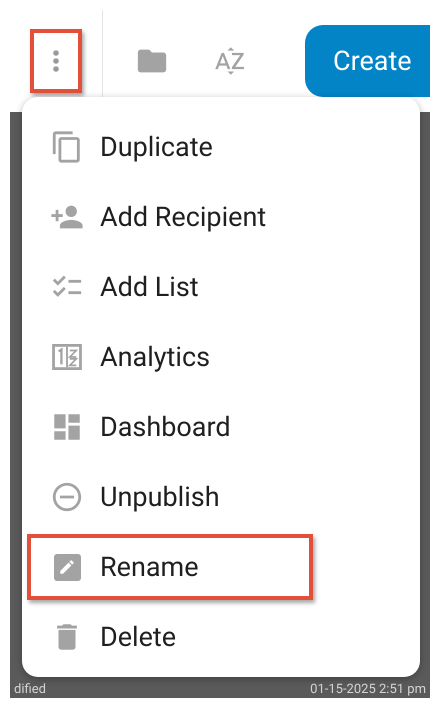 The width and height of the screenshot is (440, 708). What do you see at coordinates (221, 637) in the screenshot?
I see `menu-item: Delete` at bounding box center [221, 637].